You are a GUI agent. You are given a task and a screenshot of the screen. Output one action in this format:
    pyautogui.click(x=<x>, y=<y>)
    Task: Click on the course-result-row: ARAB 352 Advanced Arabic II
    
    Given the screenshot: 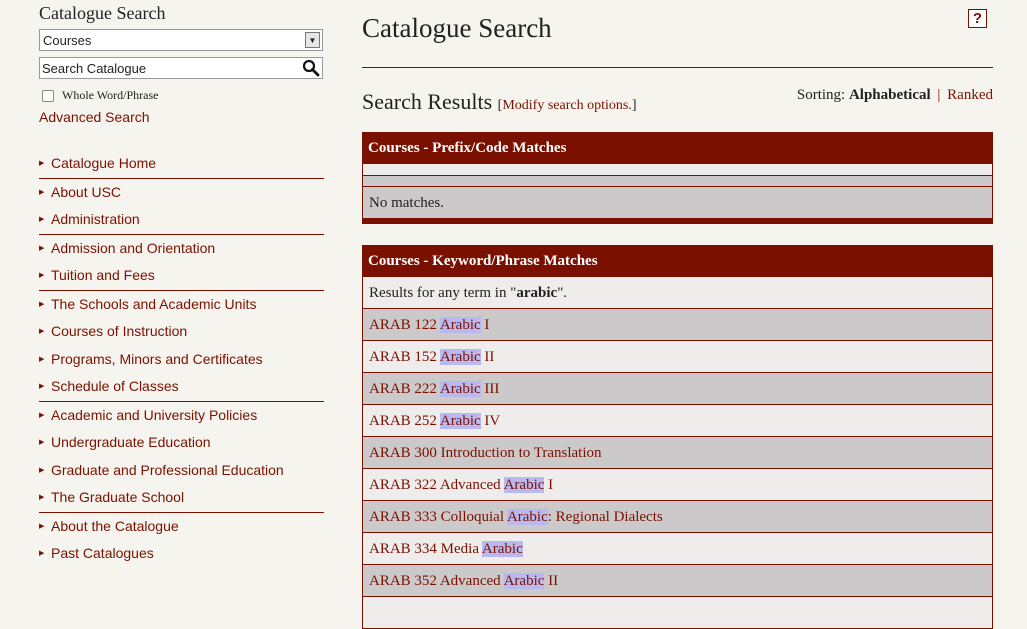 What is the action you would take?
    pyautogui.click(x=677, y=581)
    